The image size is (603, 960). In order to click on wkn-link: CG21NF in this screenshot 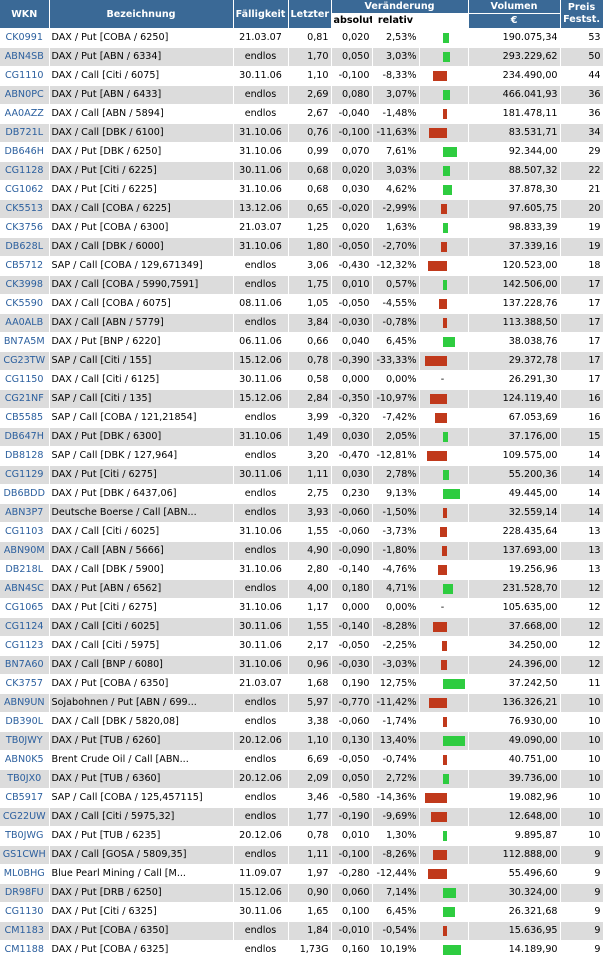, I will do `click(25, 399)`.